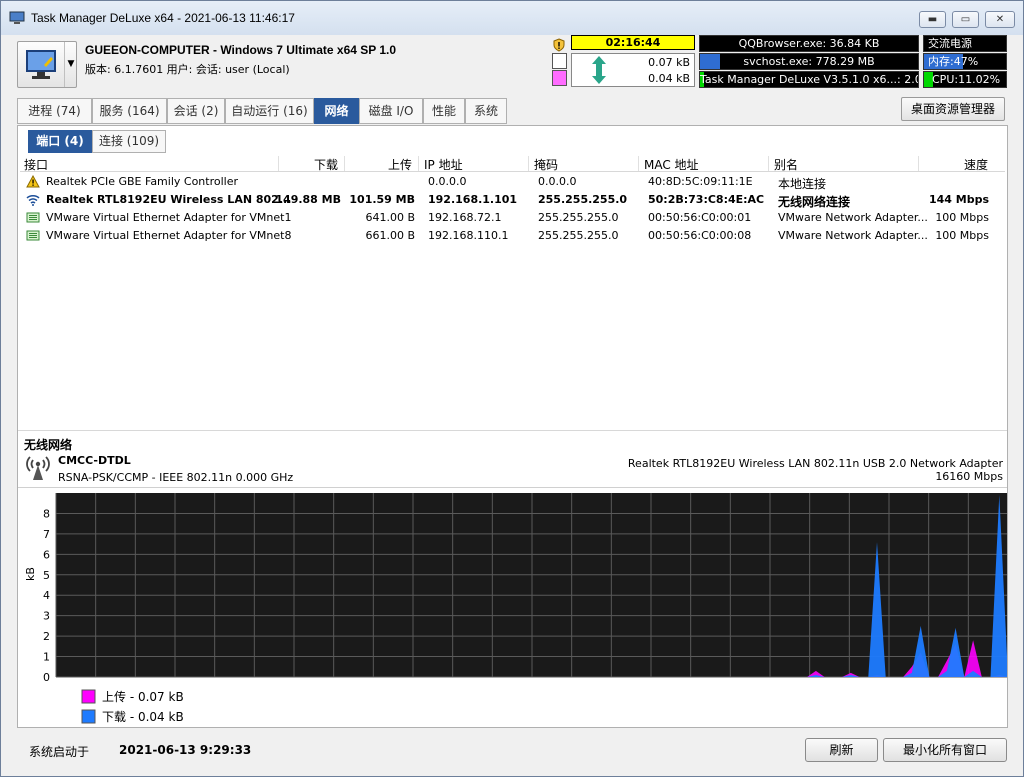 This screenshot has height=777, width=1024. Describe the element at coordinates (633, 42) in the screenshot. I see `uptime-clock: 02:16:44` at that location.